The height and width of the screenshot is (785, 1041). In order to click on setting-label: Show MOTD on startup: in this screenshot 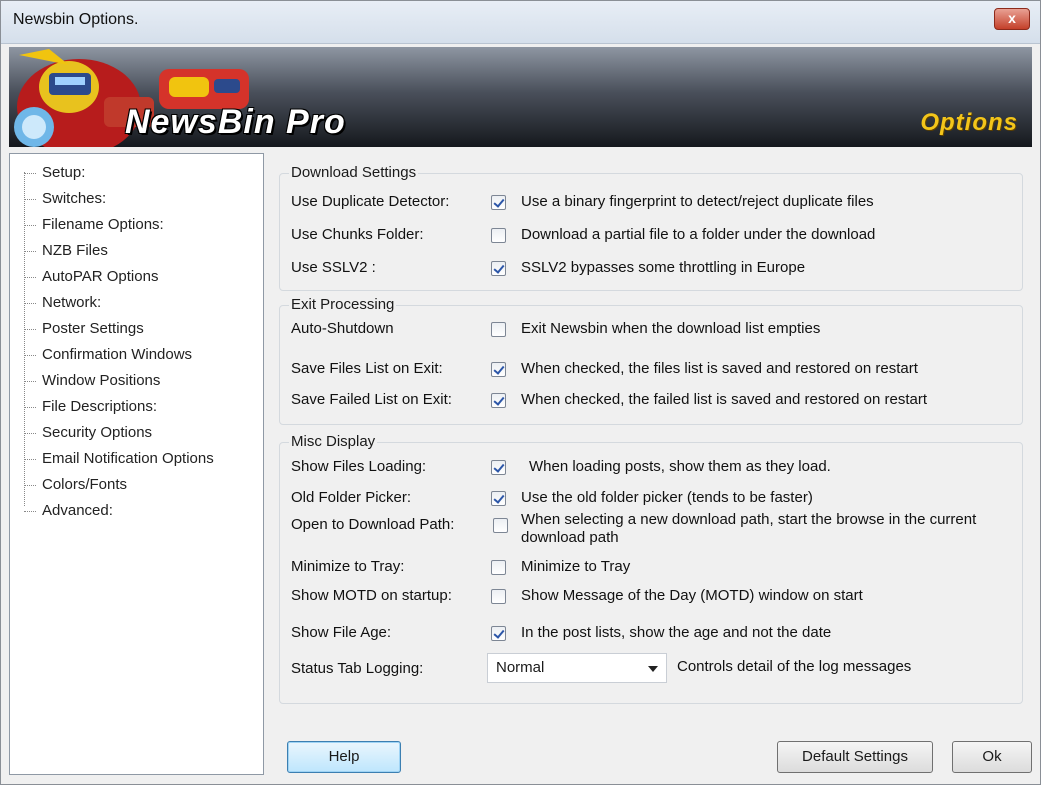, I will do `click(371, 595)`.